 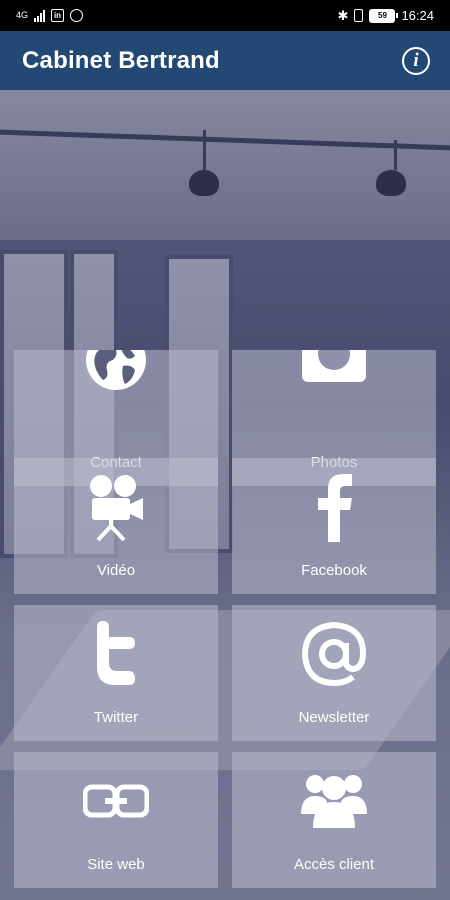 I want to click on link-icon, so click(x=116, y=801).